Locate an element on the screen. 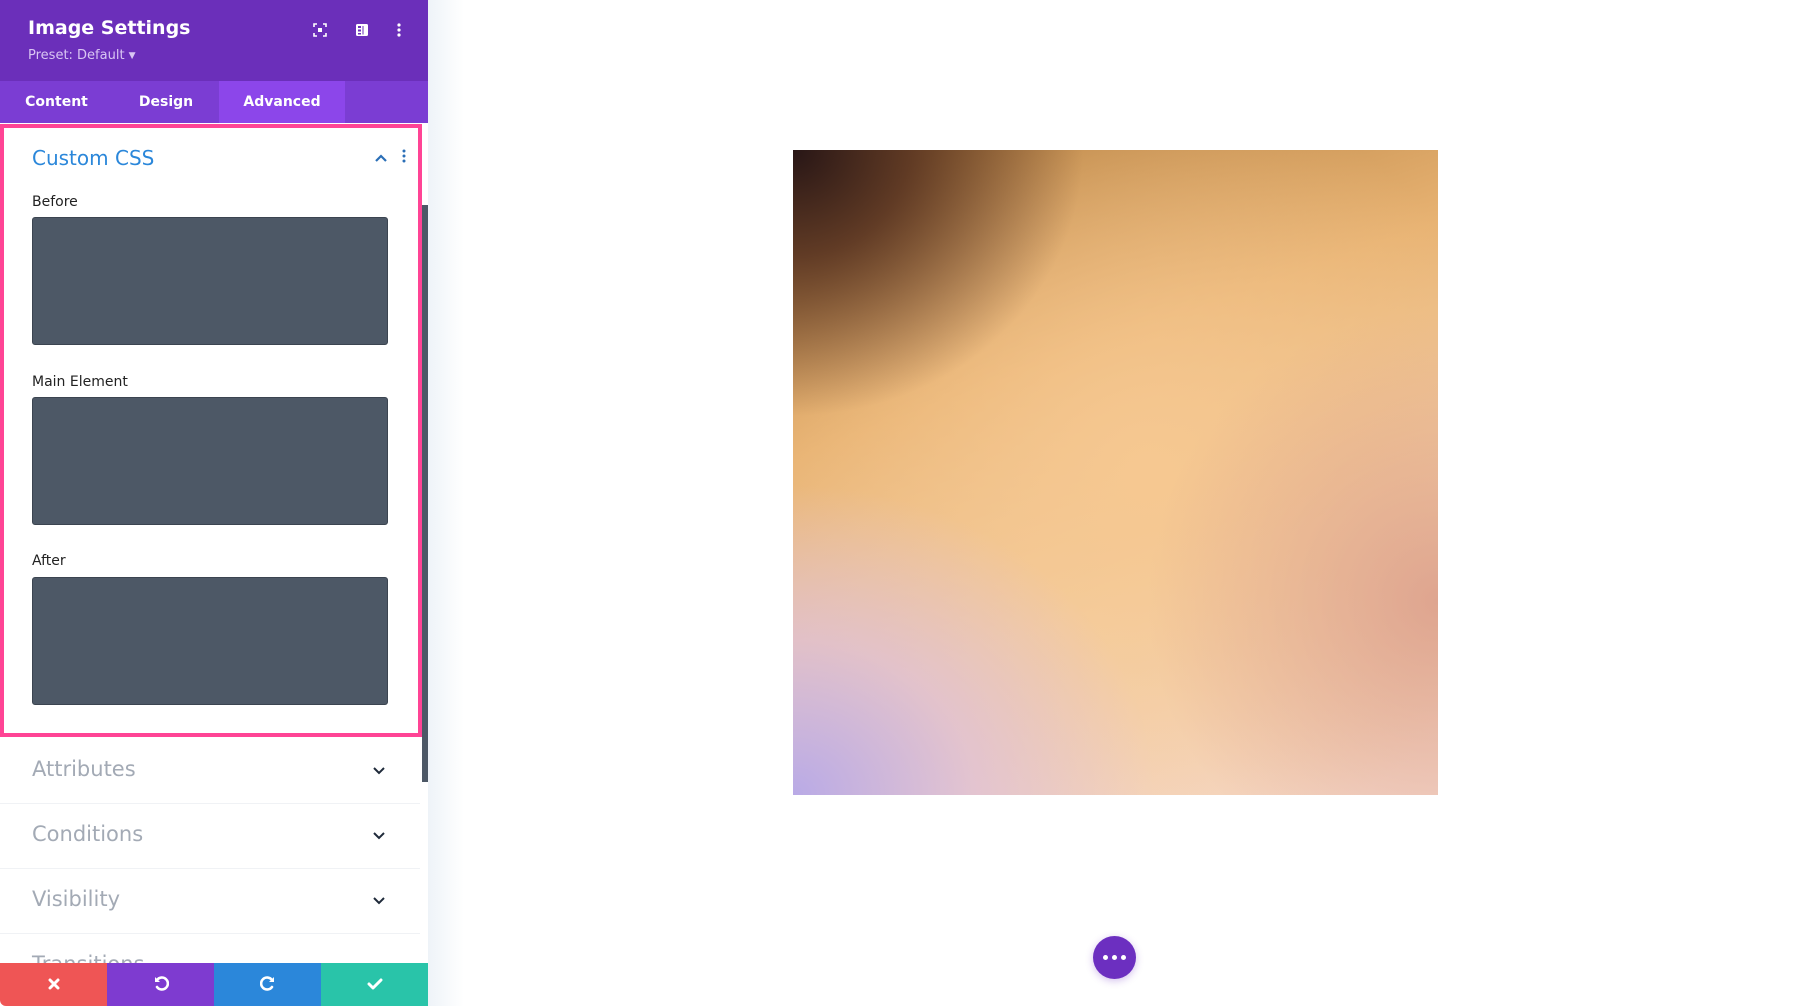 This screenshot has height=1006, width=1800. undo-button is located at coordinates (160, 984).